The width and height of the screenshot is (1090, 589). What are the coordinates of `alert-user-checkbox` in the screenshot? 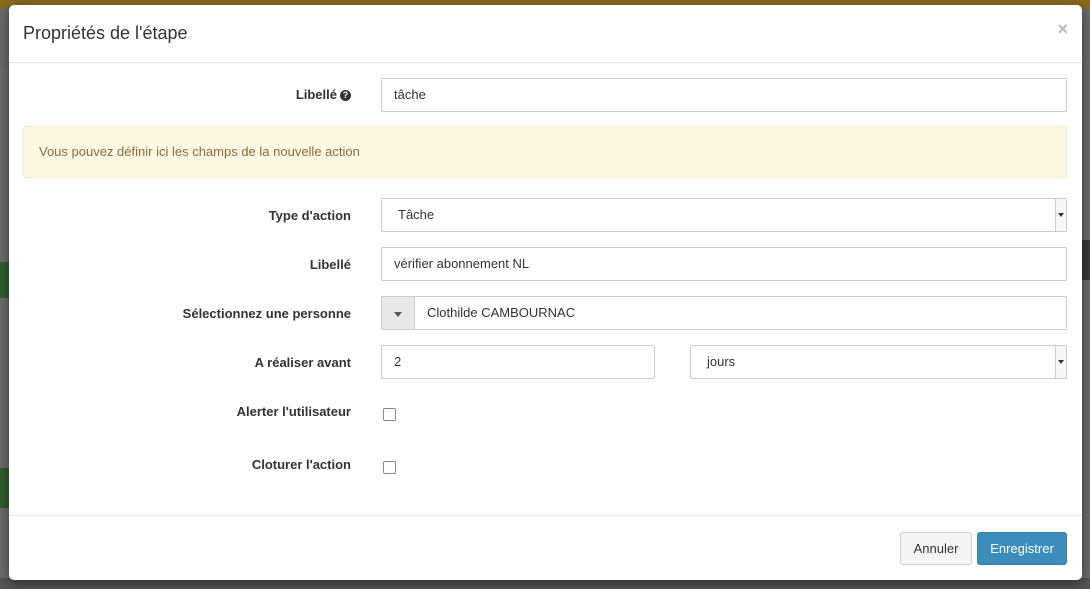 It's located at (389, 414).